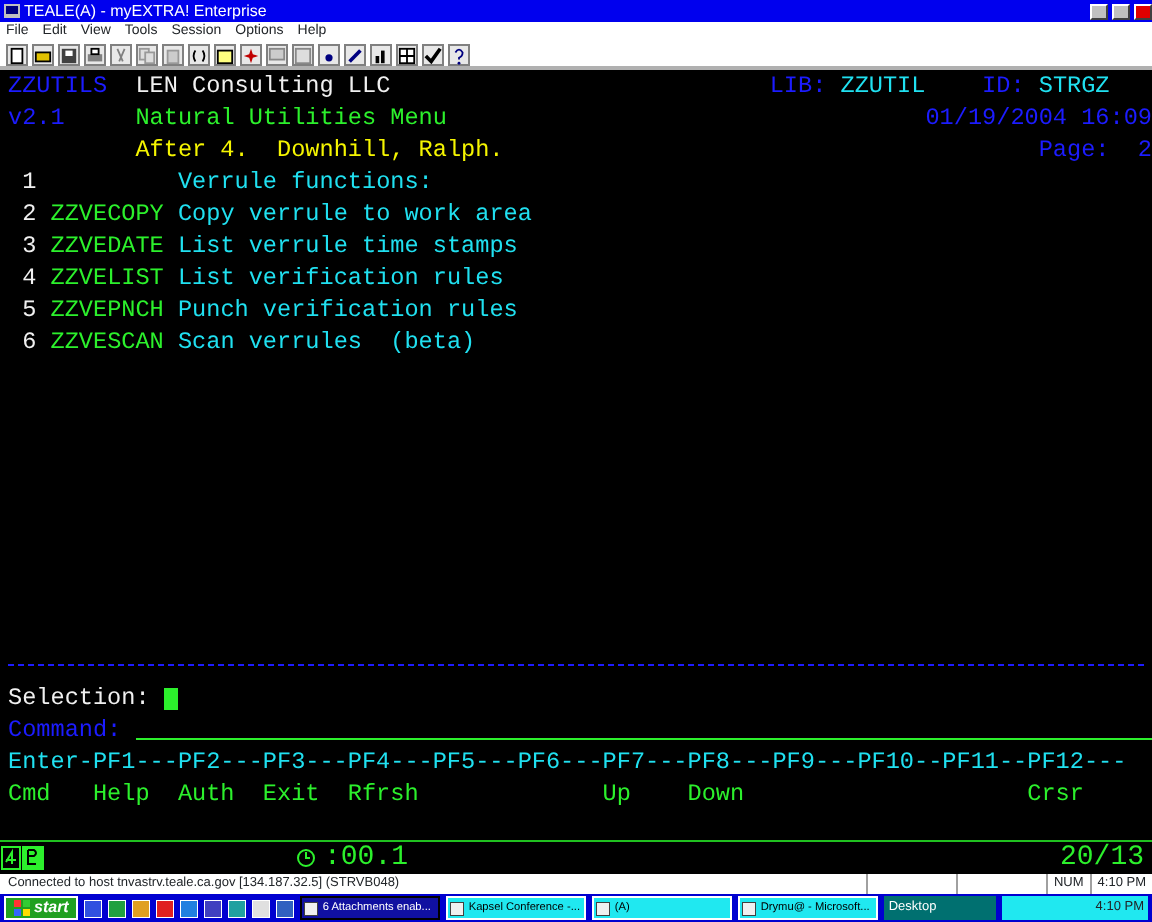 This screenshot has width=1152, height=922. Describe the element at coordinates (366, 857) in the screenshot. I see `timer-text: :00.1` at that location.